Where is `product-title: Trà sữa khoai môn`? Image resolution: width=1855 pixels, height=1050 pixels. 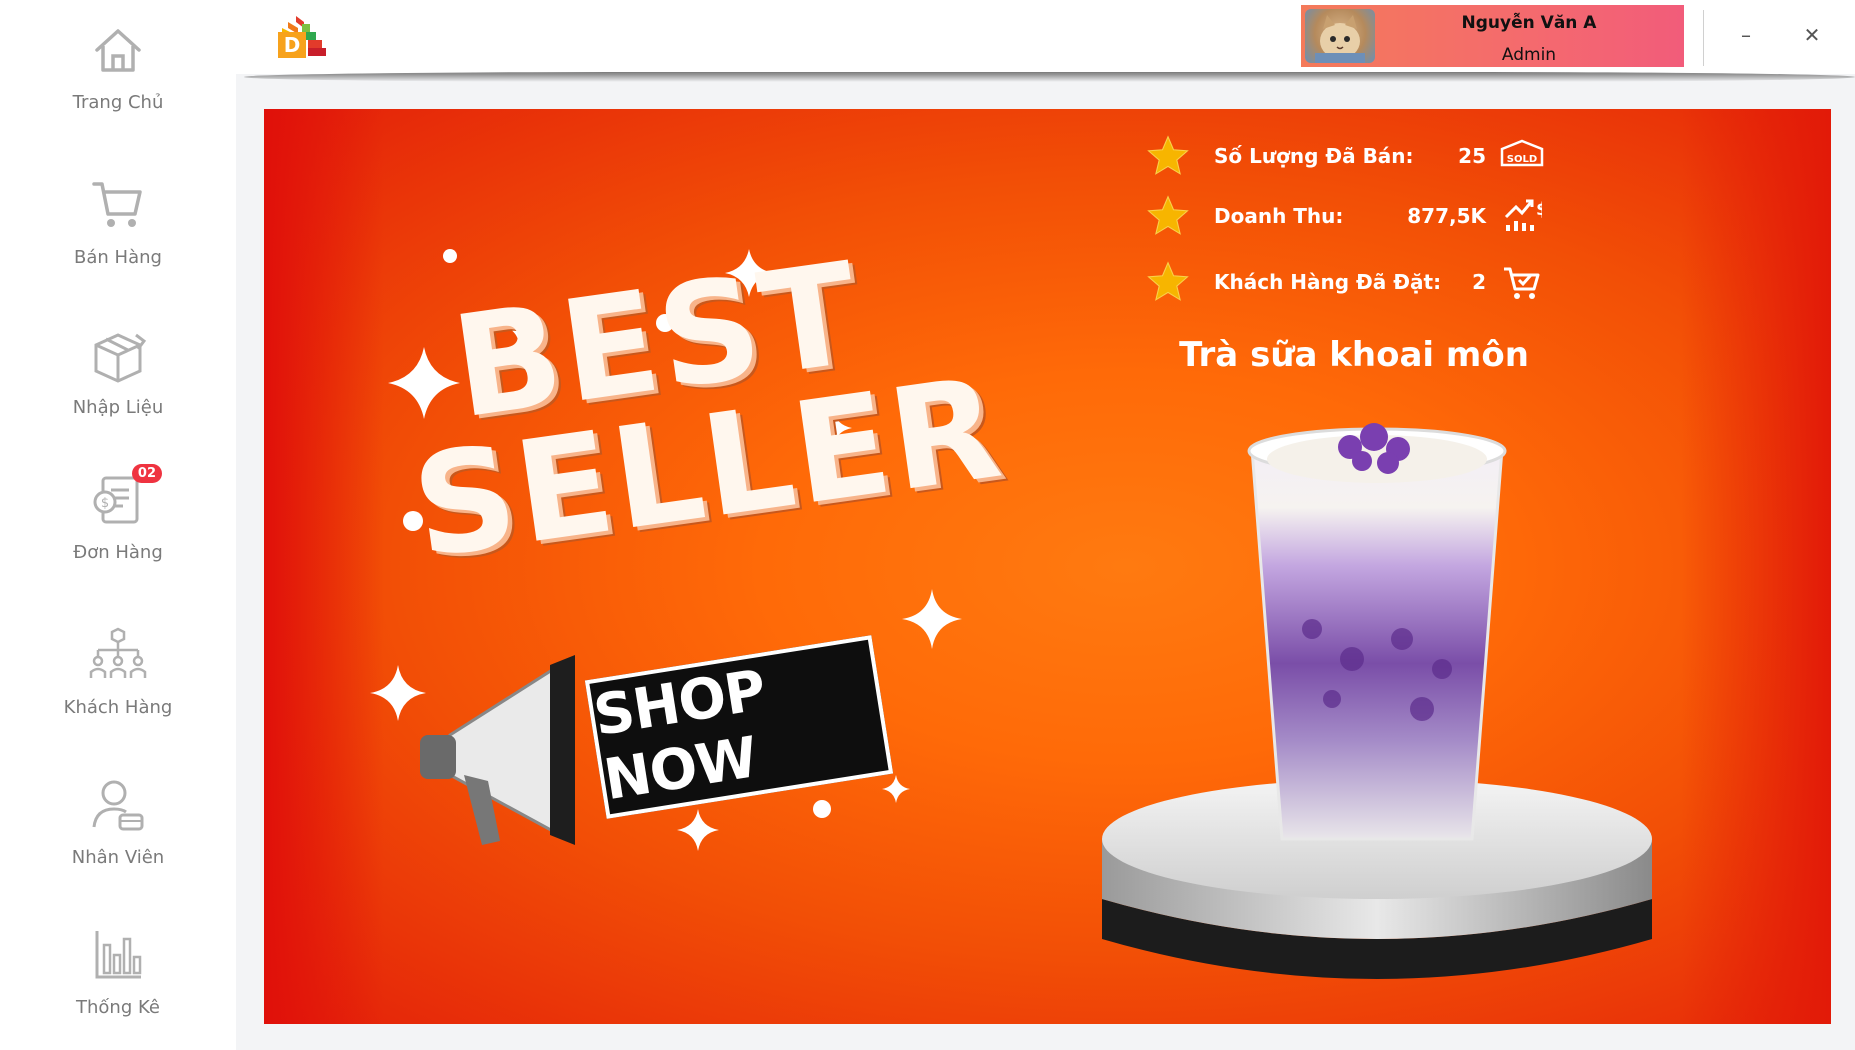
product-title: Trà sữa khoai môn is located at coordinates (1354, 355).